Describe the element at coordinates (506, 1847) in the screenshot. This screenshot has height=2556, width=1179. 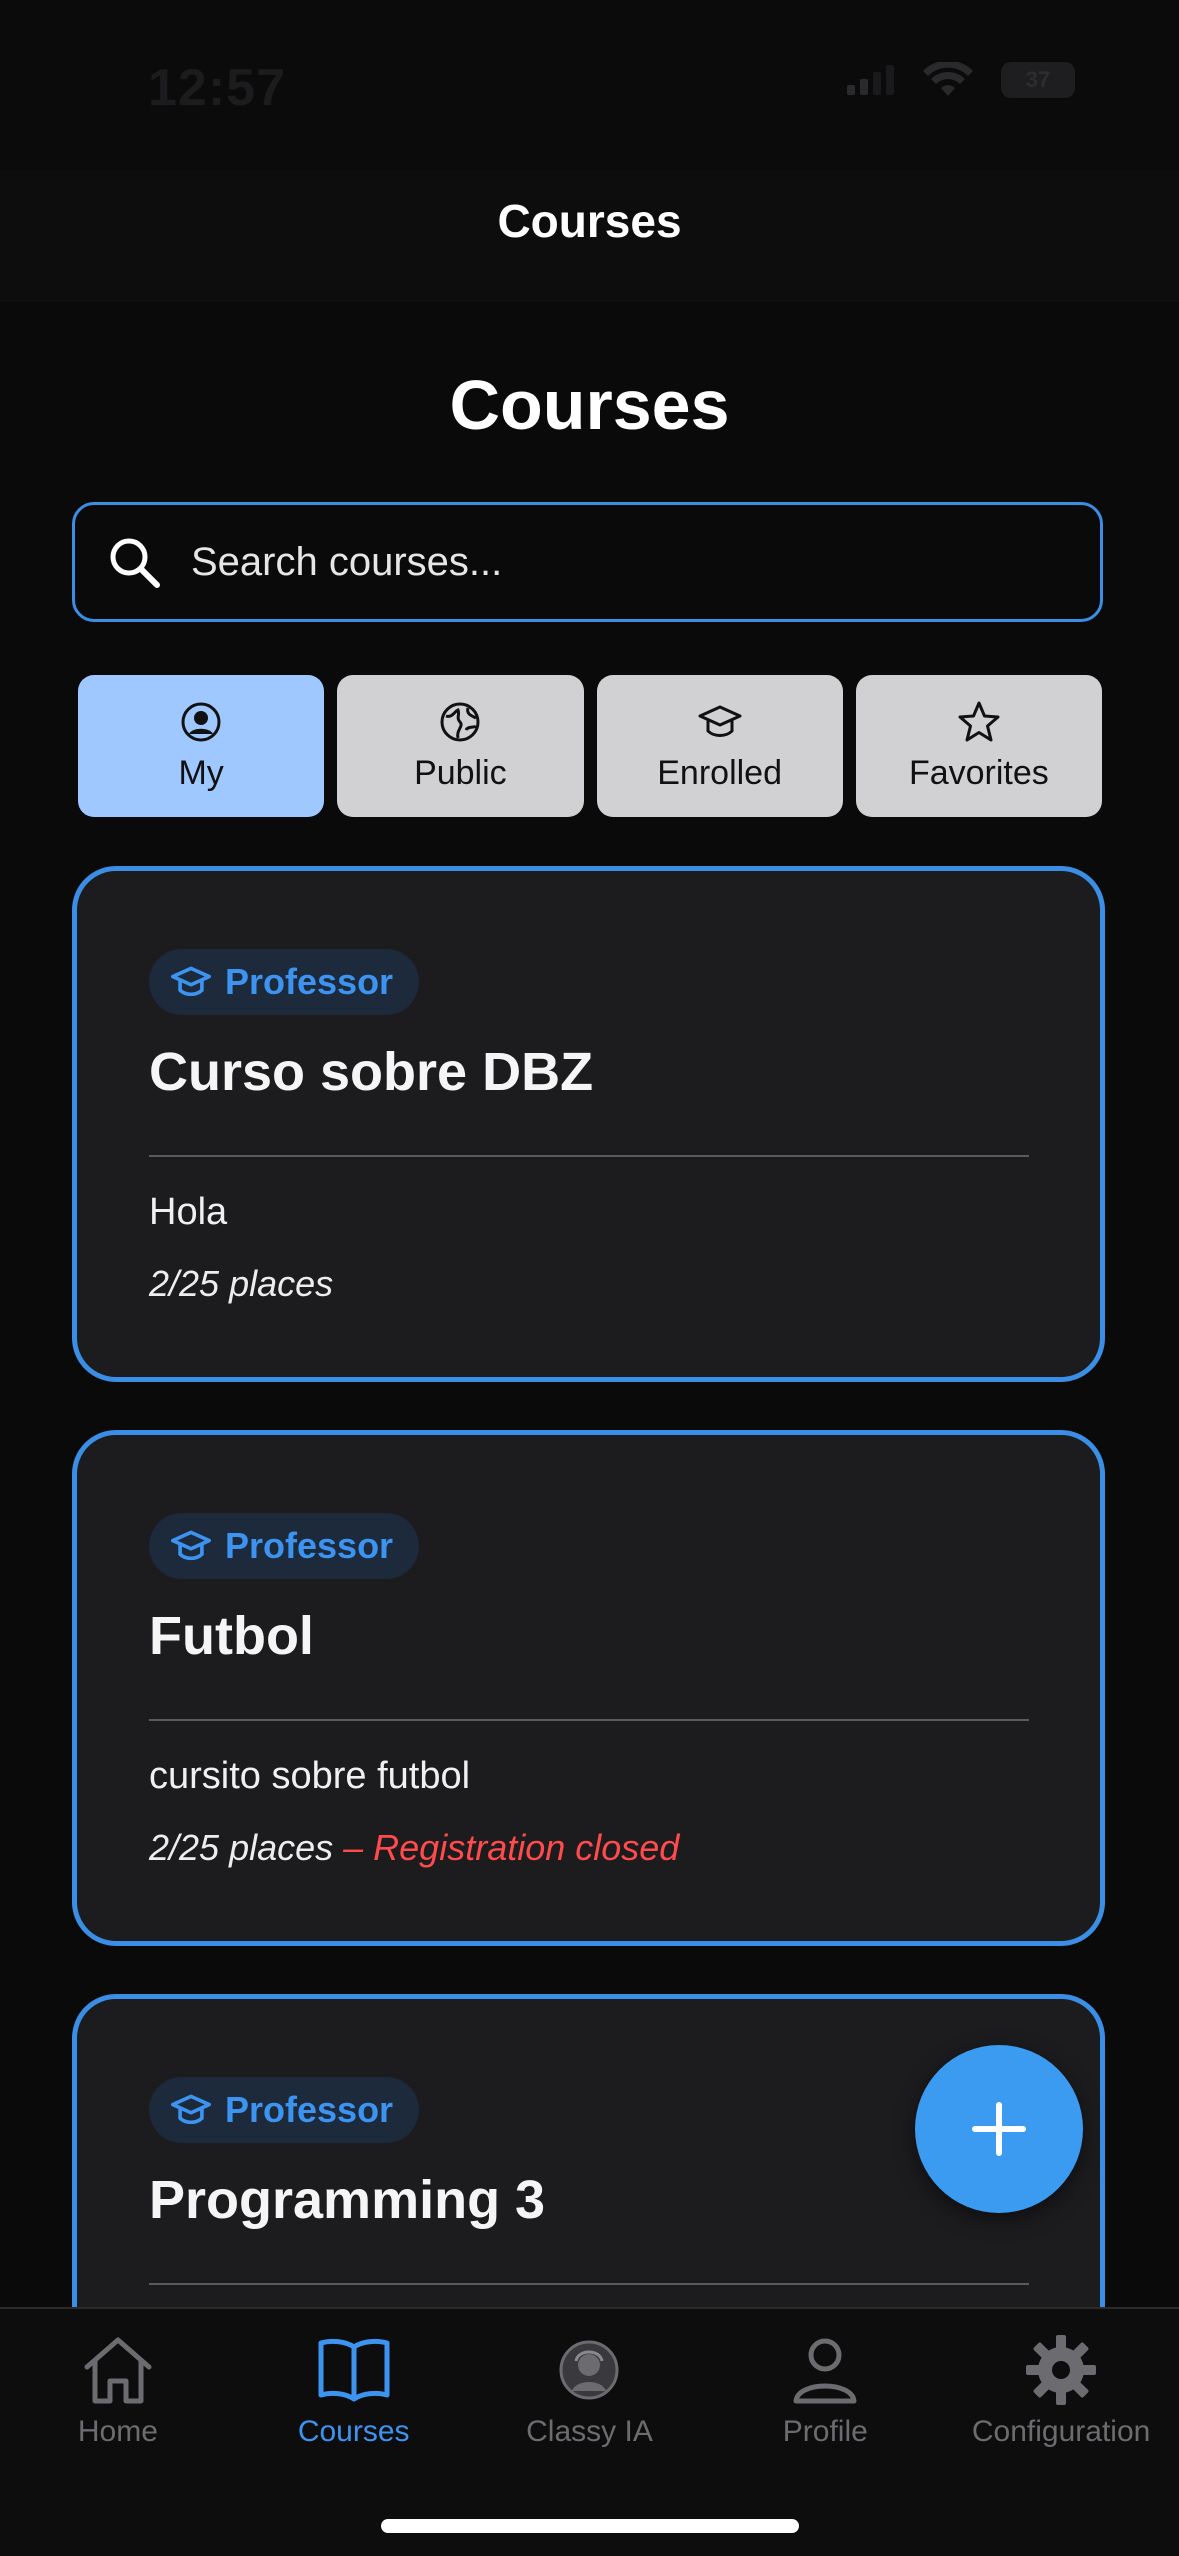
I see `registration-status: – Registration closed` at that location.